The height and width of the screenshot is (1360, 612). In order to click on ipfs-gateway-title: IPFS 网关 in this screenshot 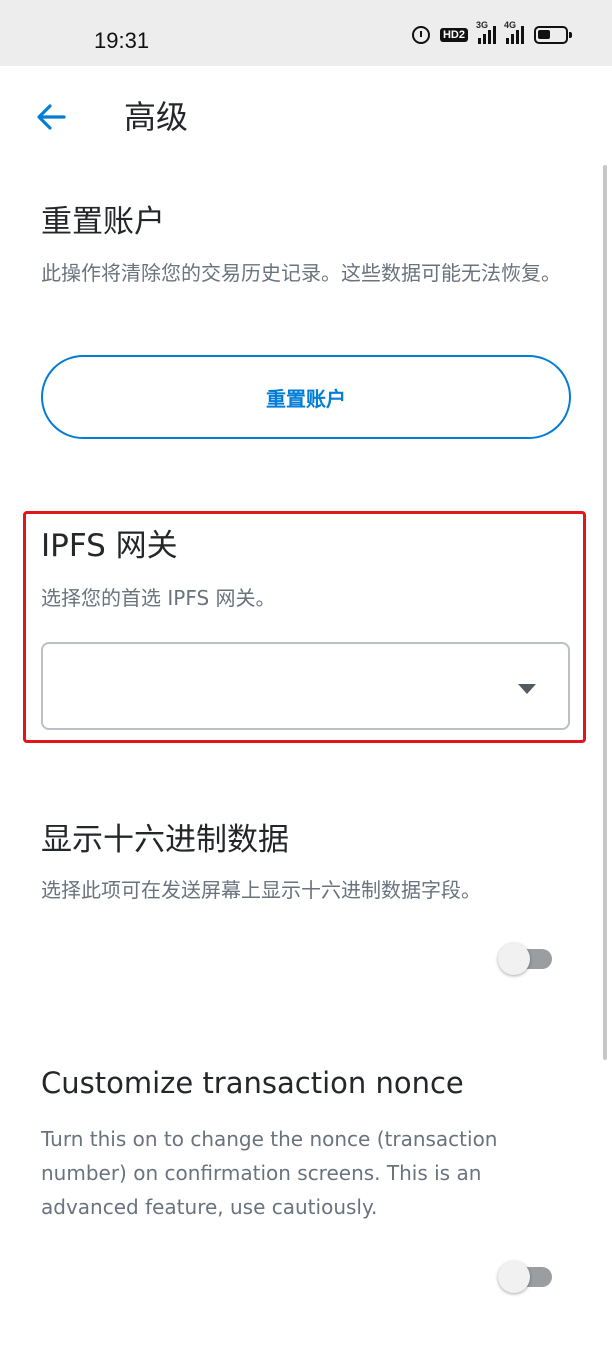, I will do `click(109, 546)`.